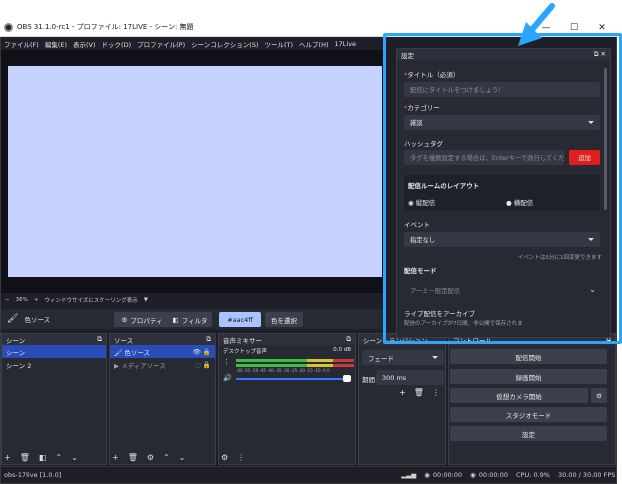 This screenshot has height=484, width=622. What do you see at coordinates (528, 414) in the screenshot?
I see `studio-mode-button: スタジオモード` at bounding box center [528, 414].